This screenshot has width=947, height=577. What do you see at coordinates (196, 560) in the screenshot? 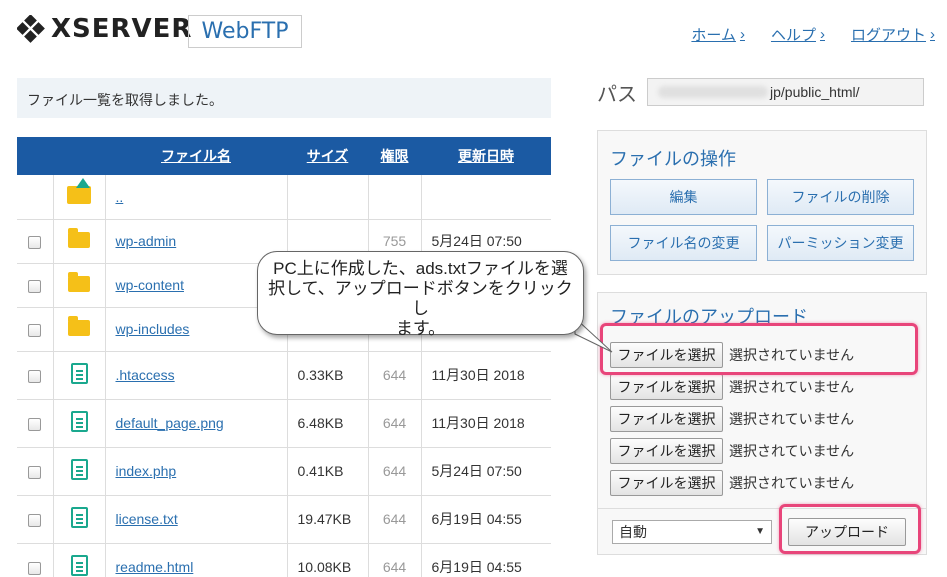
I see `table-cell: readme.html` at bounding box center [196, 560].